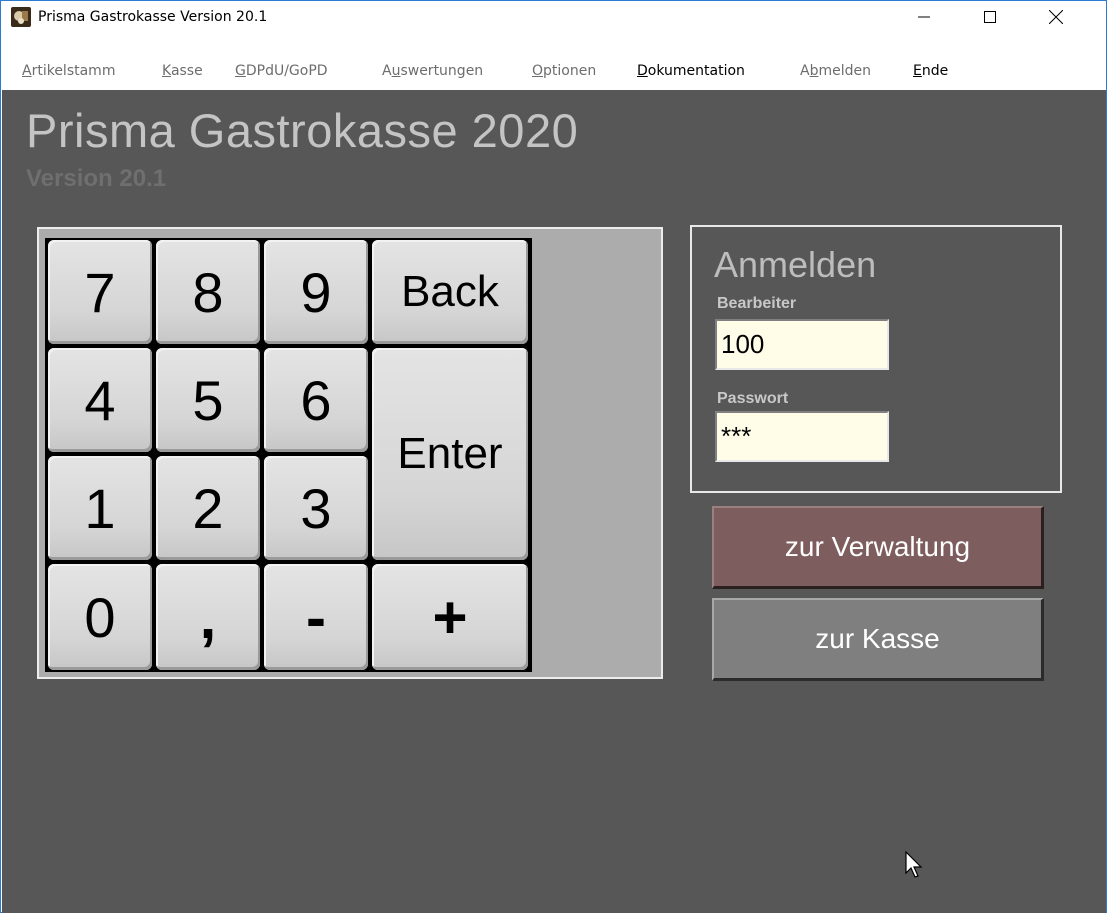 The width and height of the screenshot is (1107, 913). Describe the element at coordinates (802, 344) in the screenshot. I see `user-field` at that location.